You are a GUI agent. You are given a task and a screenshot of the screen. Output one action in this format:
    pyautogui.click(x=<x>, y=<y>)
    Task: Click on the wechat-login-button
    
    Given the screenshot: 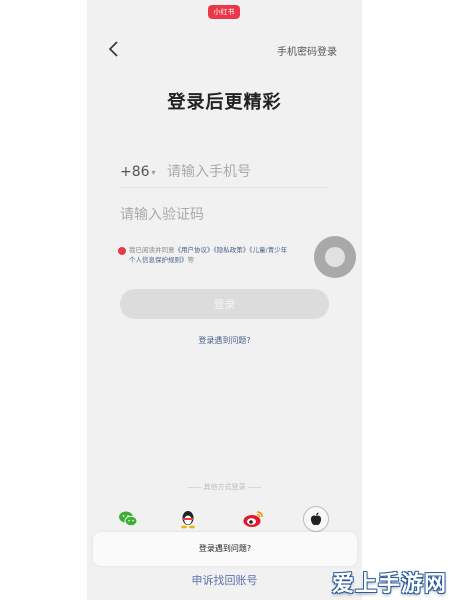 What is the action you would take?
    pyautogui.click(x=128, y=519)
    